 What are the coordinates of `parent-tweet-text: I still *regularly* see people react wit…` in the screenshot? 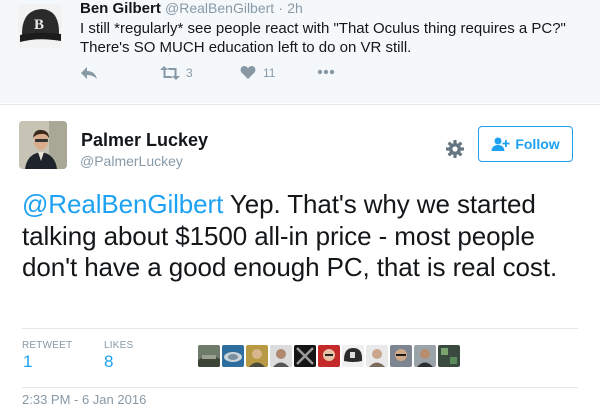 It's located at (330, 38).